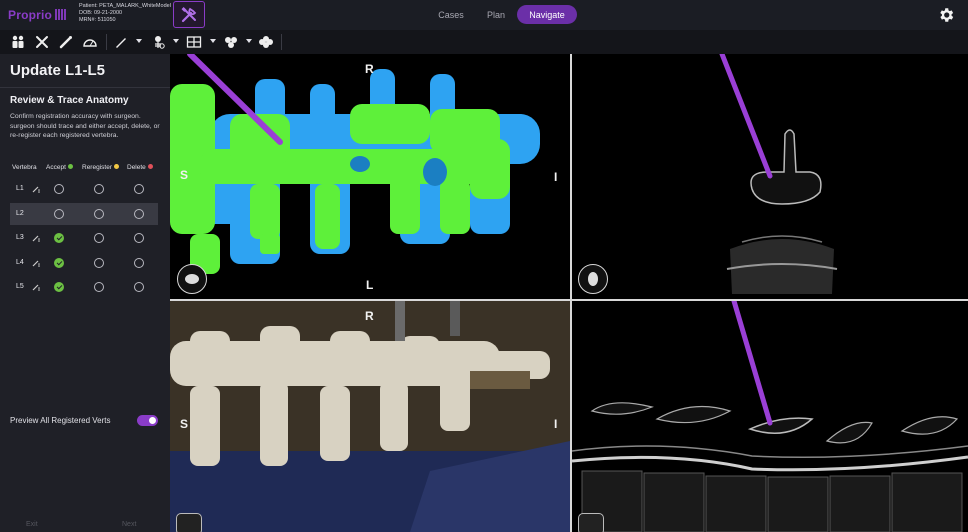 The width and height of the screenshot is (968, 532). Describe the element at coordinates (20, 286) in the screenshot. I see `vertebra-label: L5` at that location.